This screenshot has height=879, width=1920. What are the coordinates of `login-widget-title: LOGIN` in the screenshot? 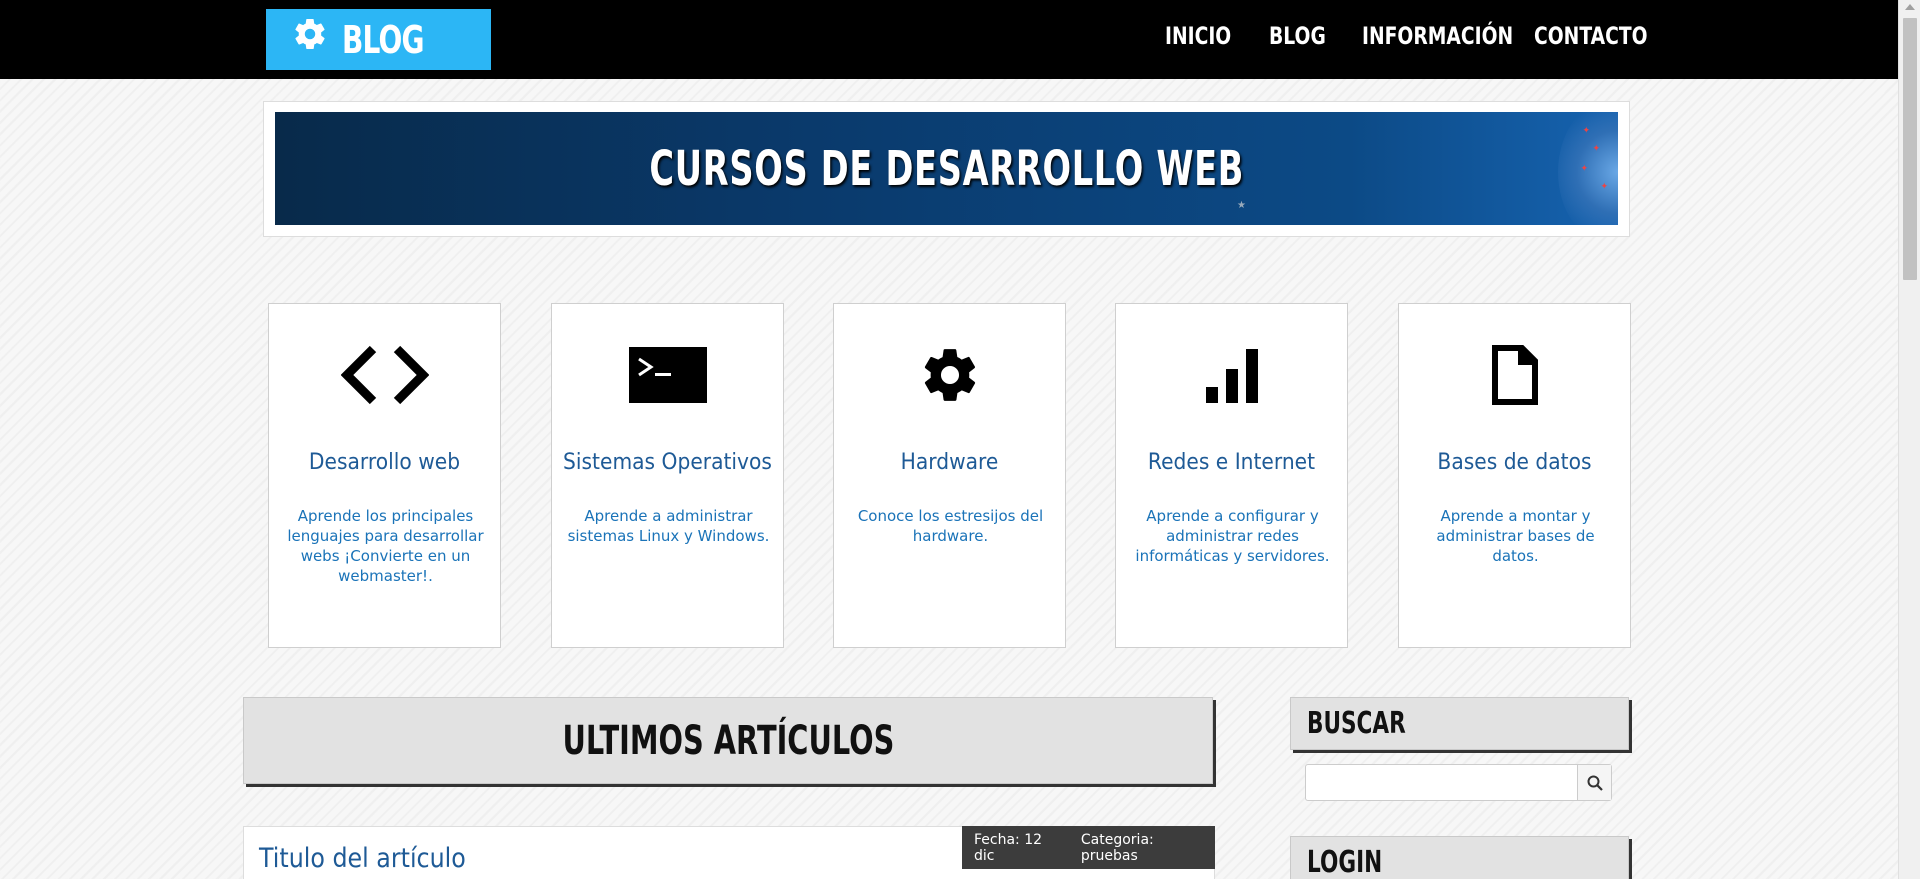 It's located at (1345, 862).